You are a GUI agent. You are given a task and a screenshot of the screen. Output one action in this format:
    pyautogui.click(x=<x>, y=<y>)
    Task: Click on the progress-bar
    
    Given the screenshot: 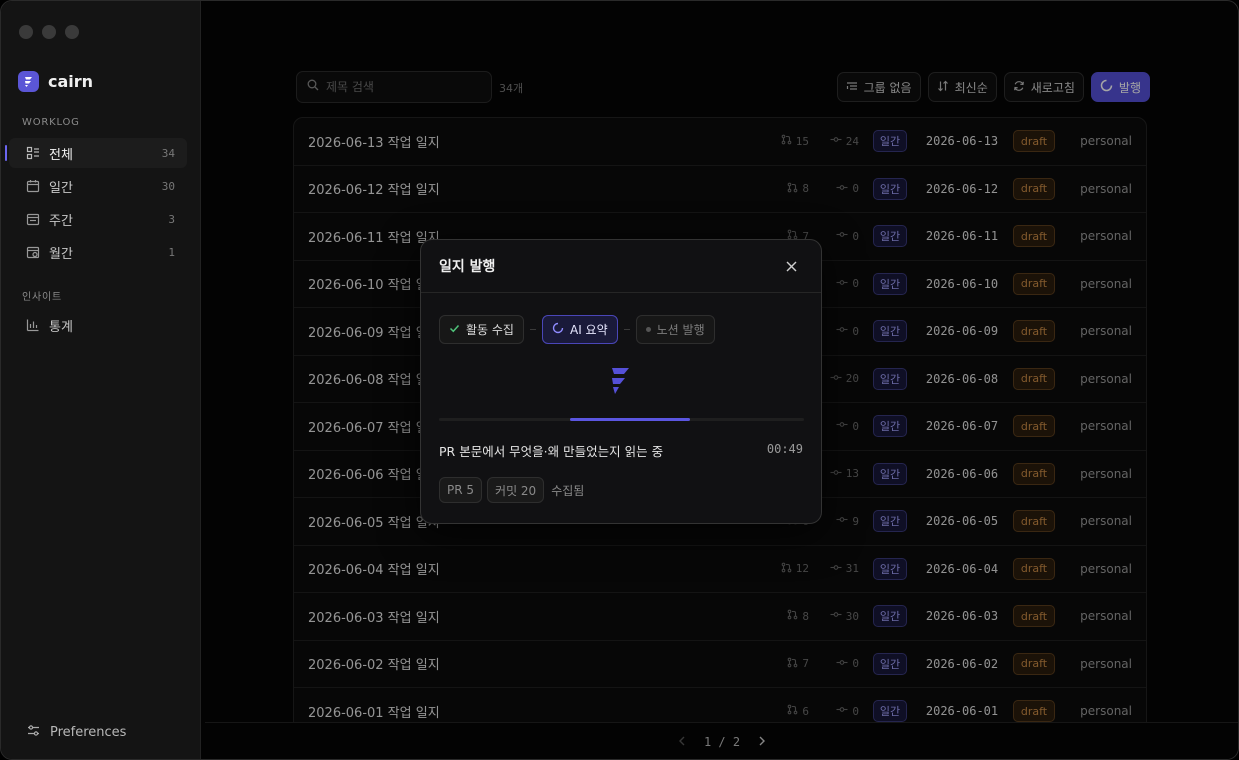 What is the action you would take?
    pyautogui.click(x=621, y=419)
    